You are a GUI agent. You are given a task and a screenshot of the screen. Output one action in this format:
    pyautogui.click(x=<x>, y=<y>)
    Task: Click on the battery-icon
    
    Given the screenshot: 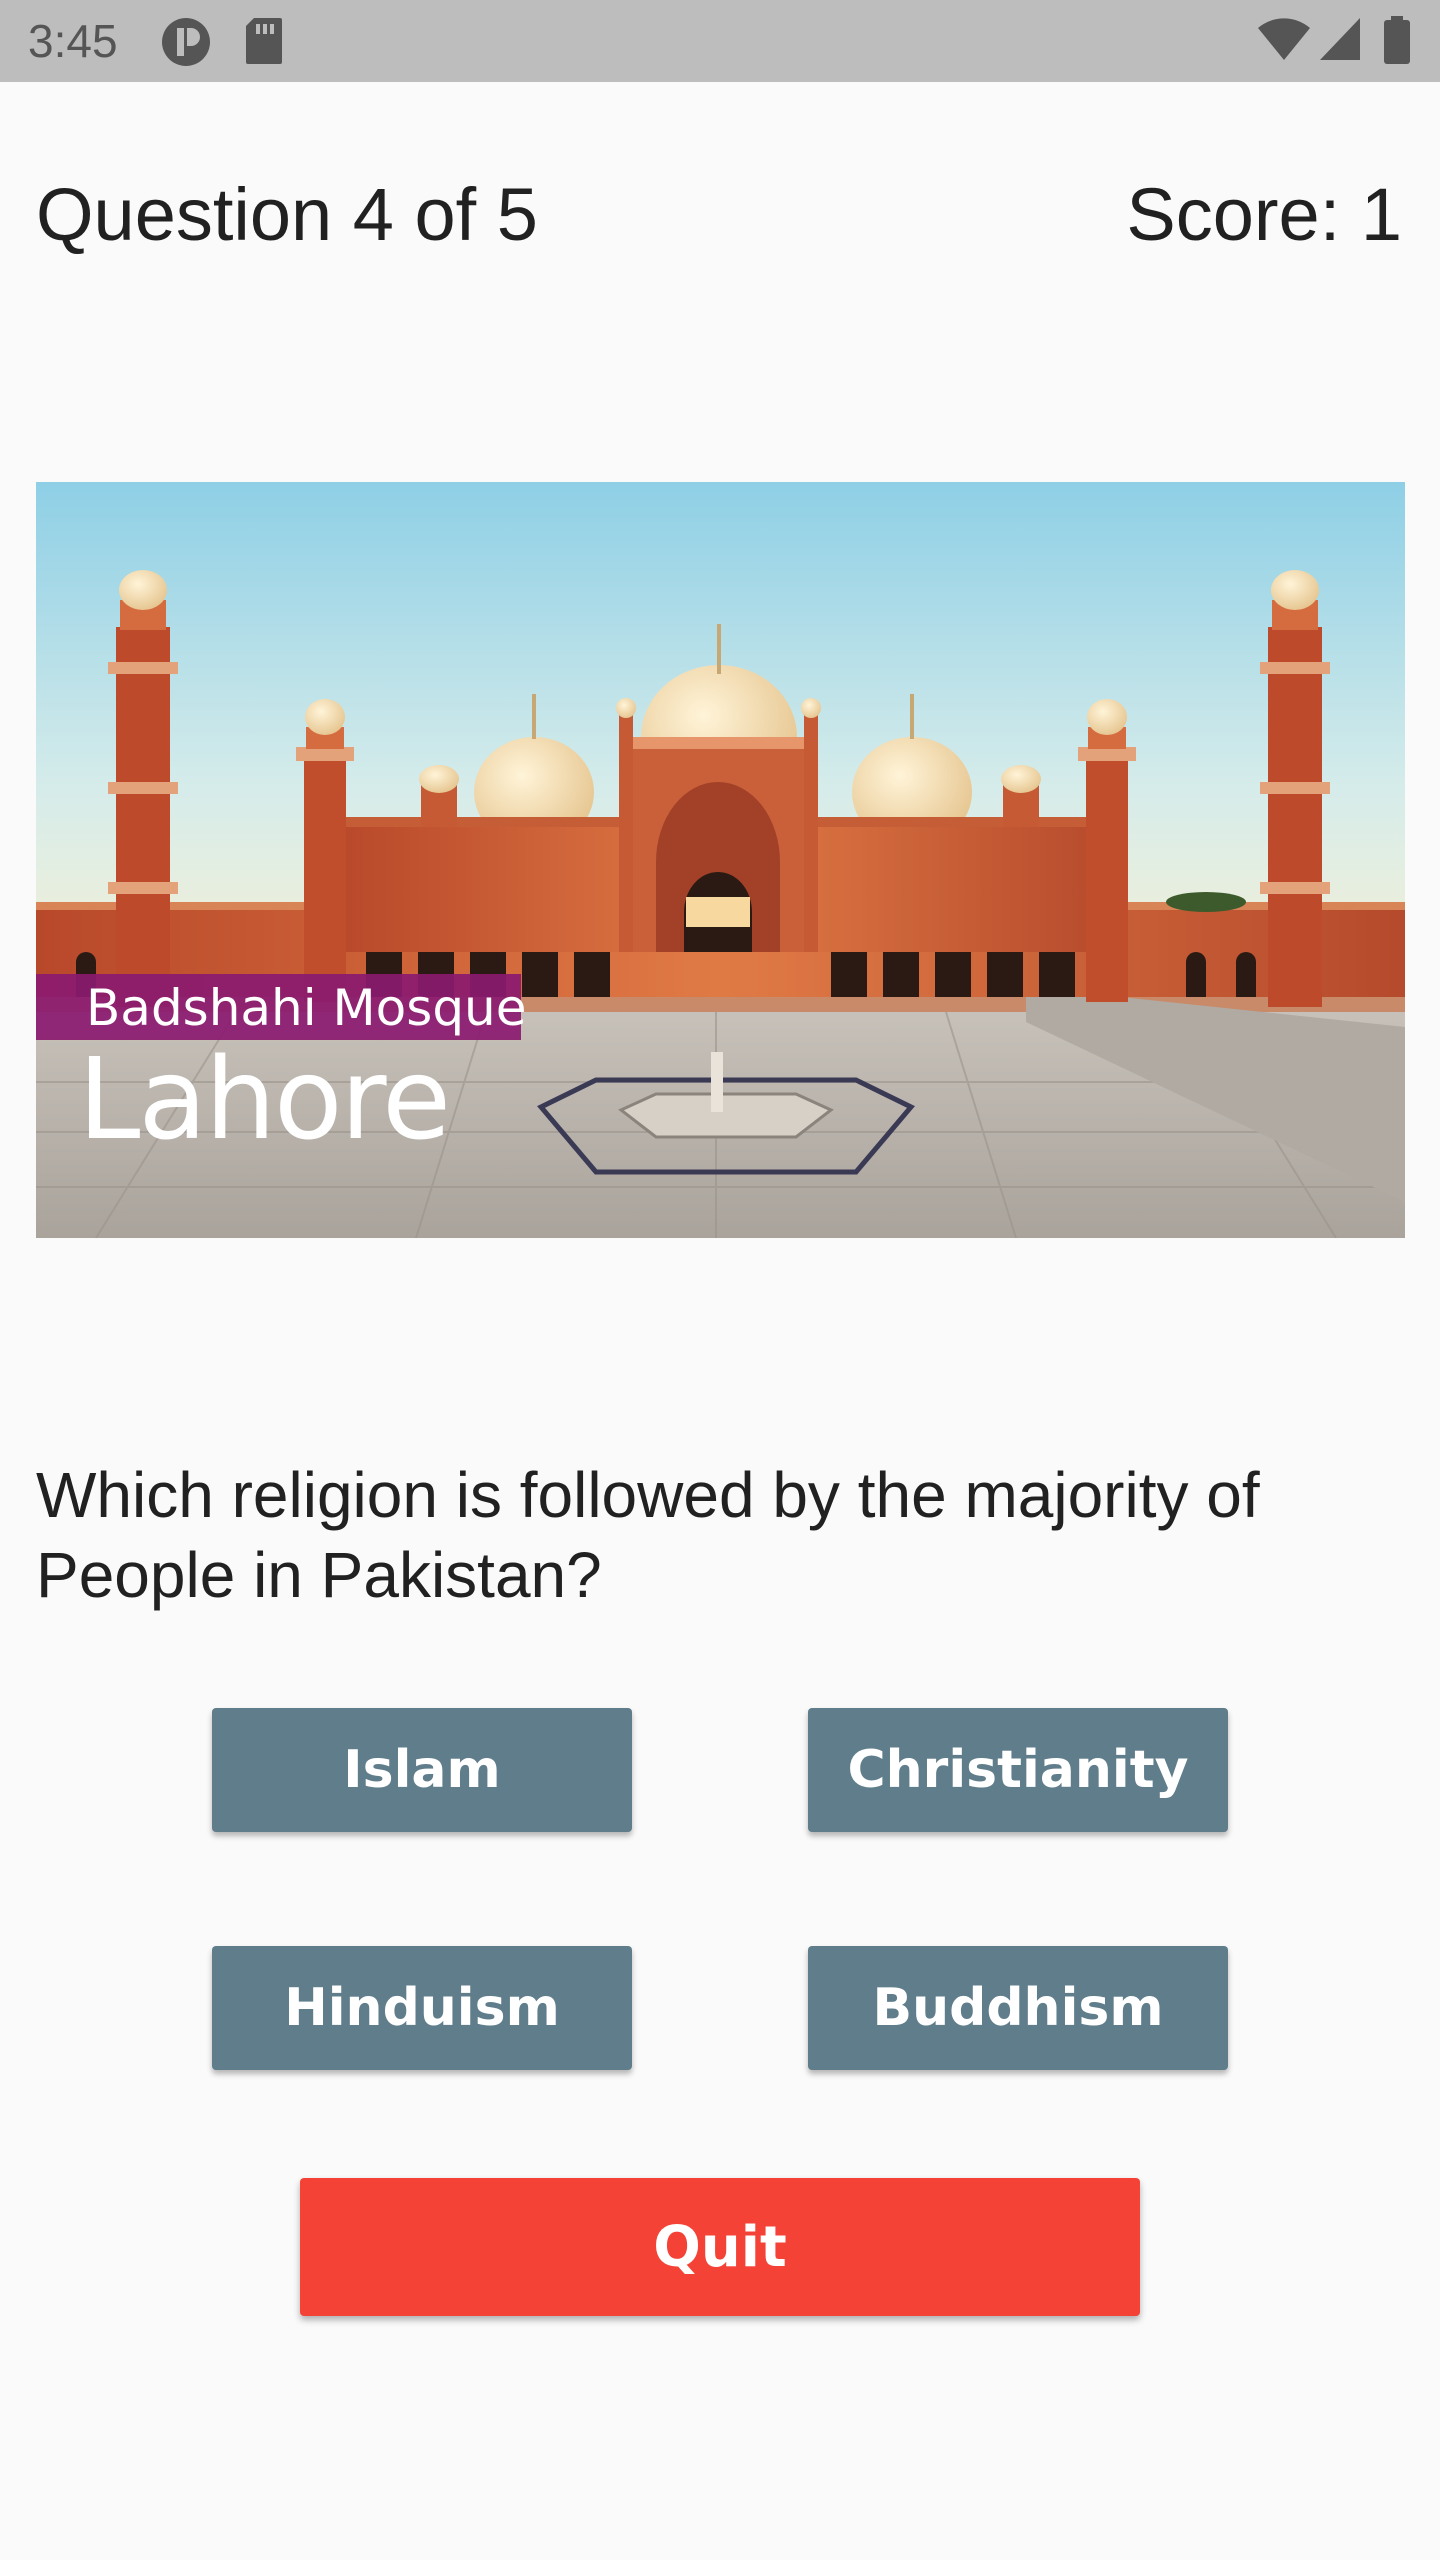 What is the action you would take?
    pyautogui.click(x=1397, y=42)
    